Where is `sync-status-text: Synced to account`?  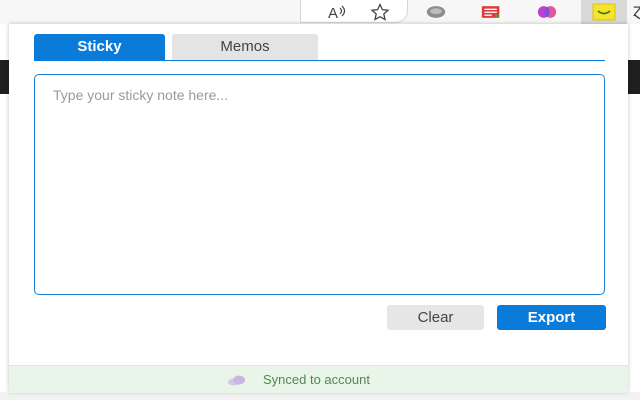 sync-status-text: Synced to account is located at coordinates (316, 379).